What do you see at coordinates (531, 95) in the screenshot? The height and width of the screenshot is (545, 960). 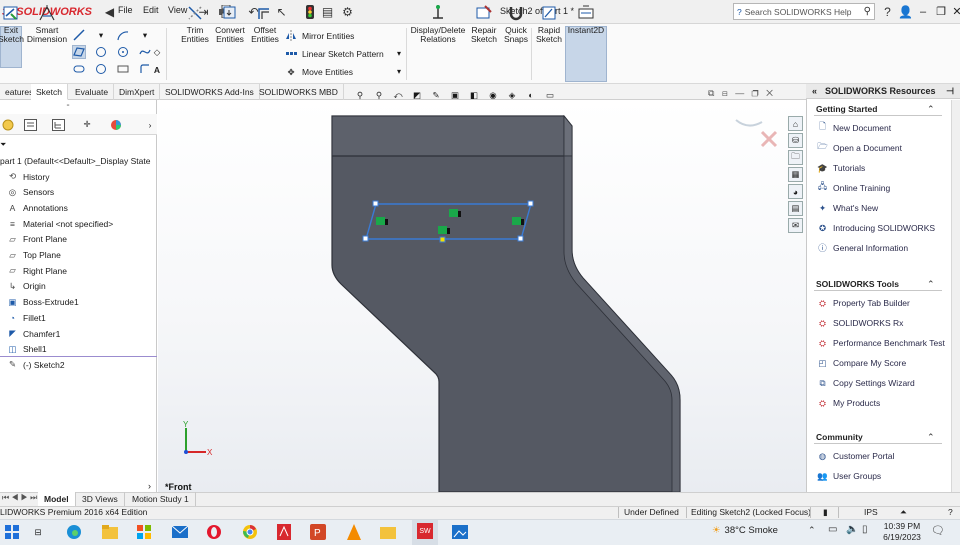 I see `apply-scene-icon: ◐` at bounding box center [531, 95].